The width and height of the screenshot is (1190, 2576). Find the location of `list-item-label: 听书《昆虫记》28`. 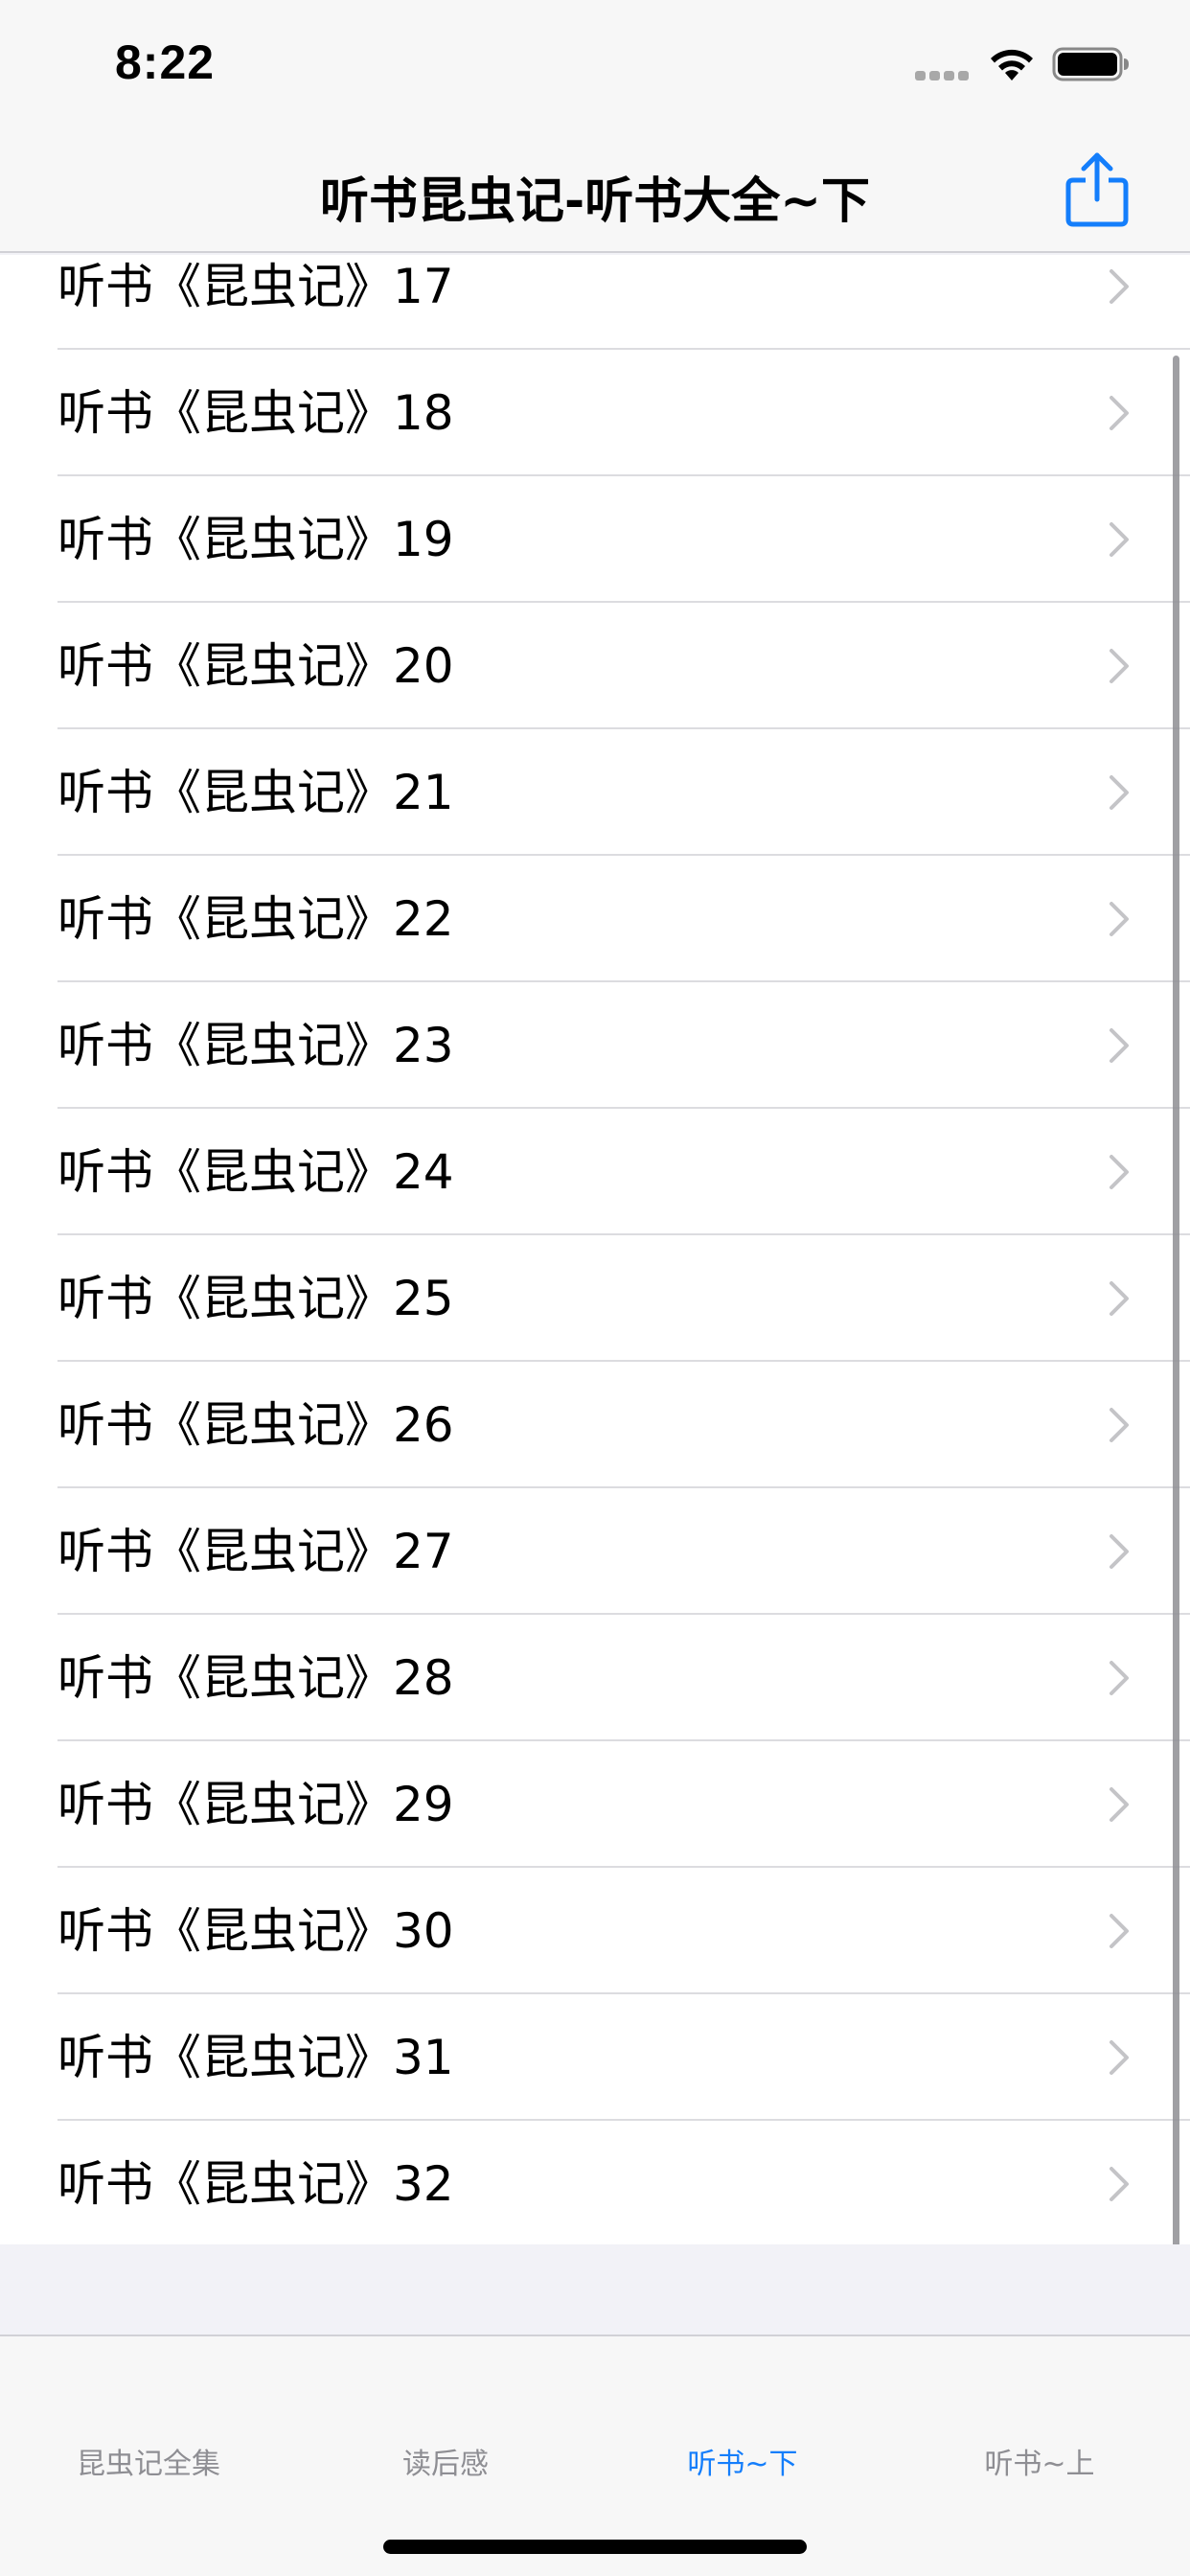

list-item-label: 听书《昆虫记》28 is located at coordinates (256, 1678).